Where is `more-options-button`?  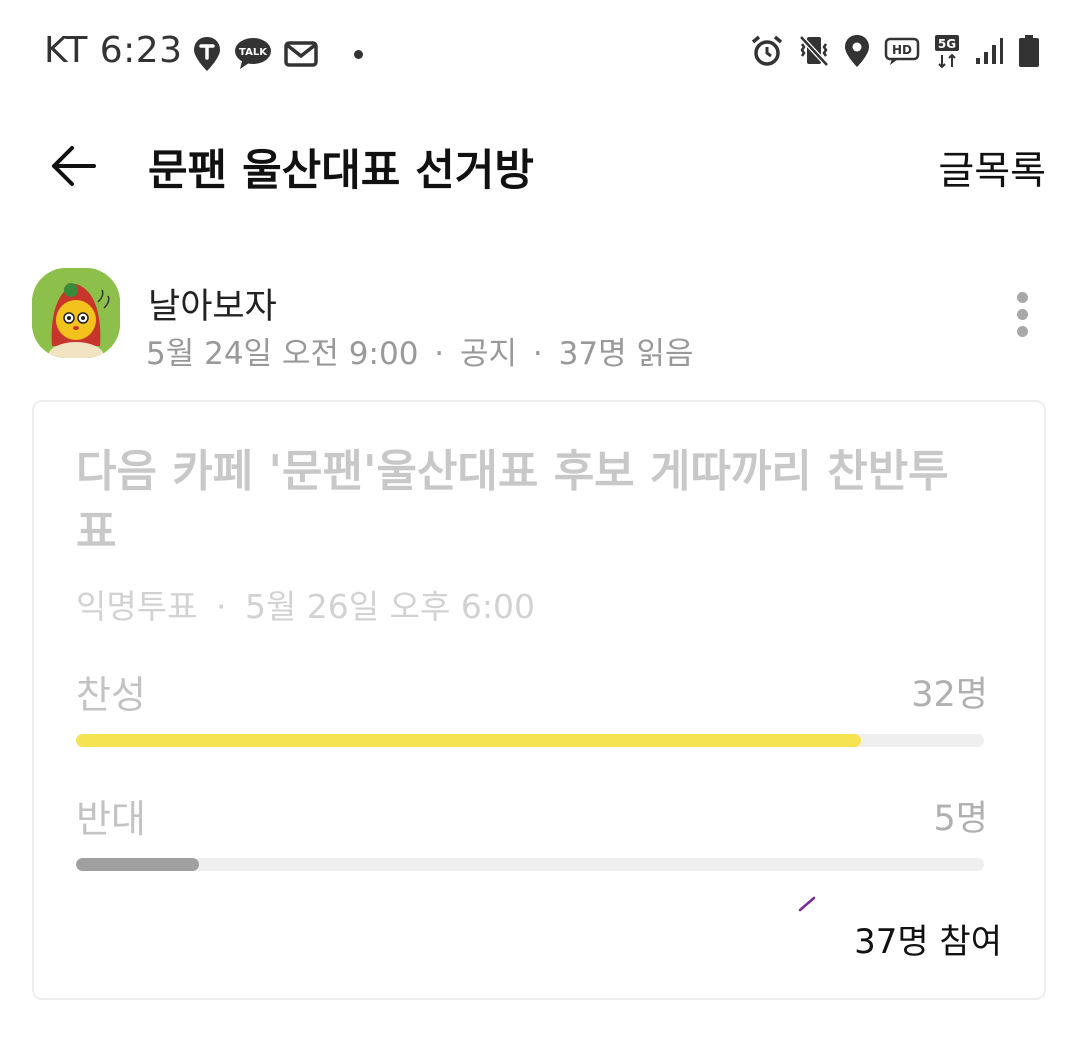
more-options-button is located at coordinates (1022, 317).